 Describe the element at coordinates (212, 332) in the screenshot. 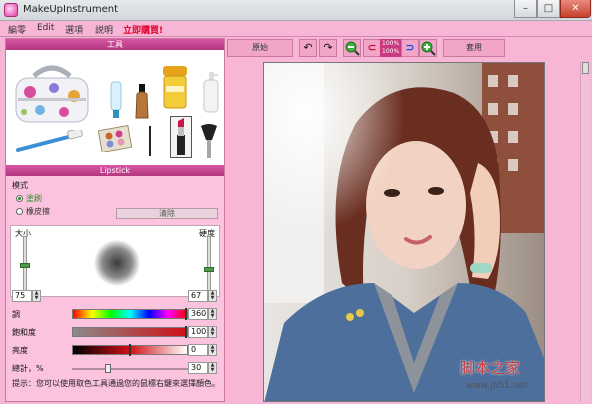

I see `saturation-spin-arrows: ▲ ▼` at that location.